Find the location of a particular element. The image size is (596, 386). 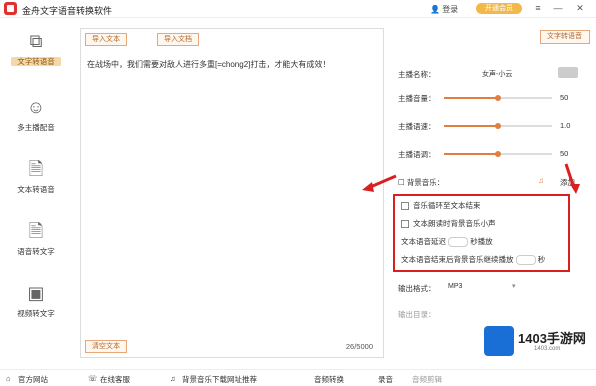

video-icon: ▣ is located at coordinates (36, 293).